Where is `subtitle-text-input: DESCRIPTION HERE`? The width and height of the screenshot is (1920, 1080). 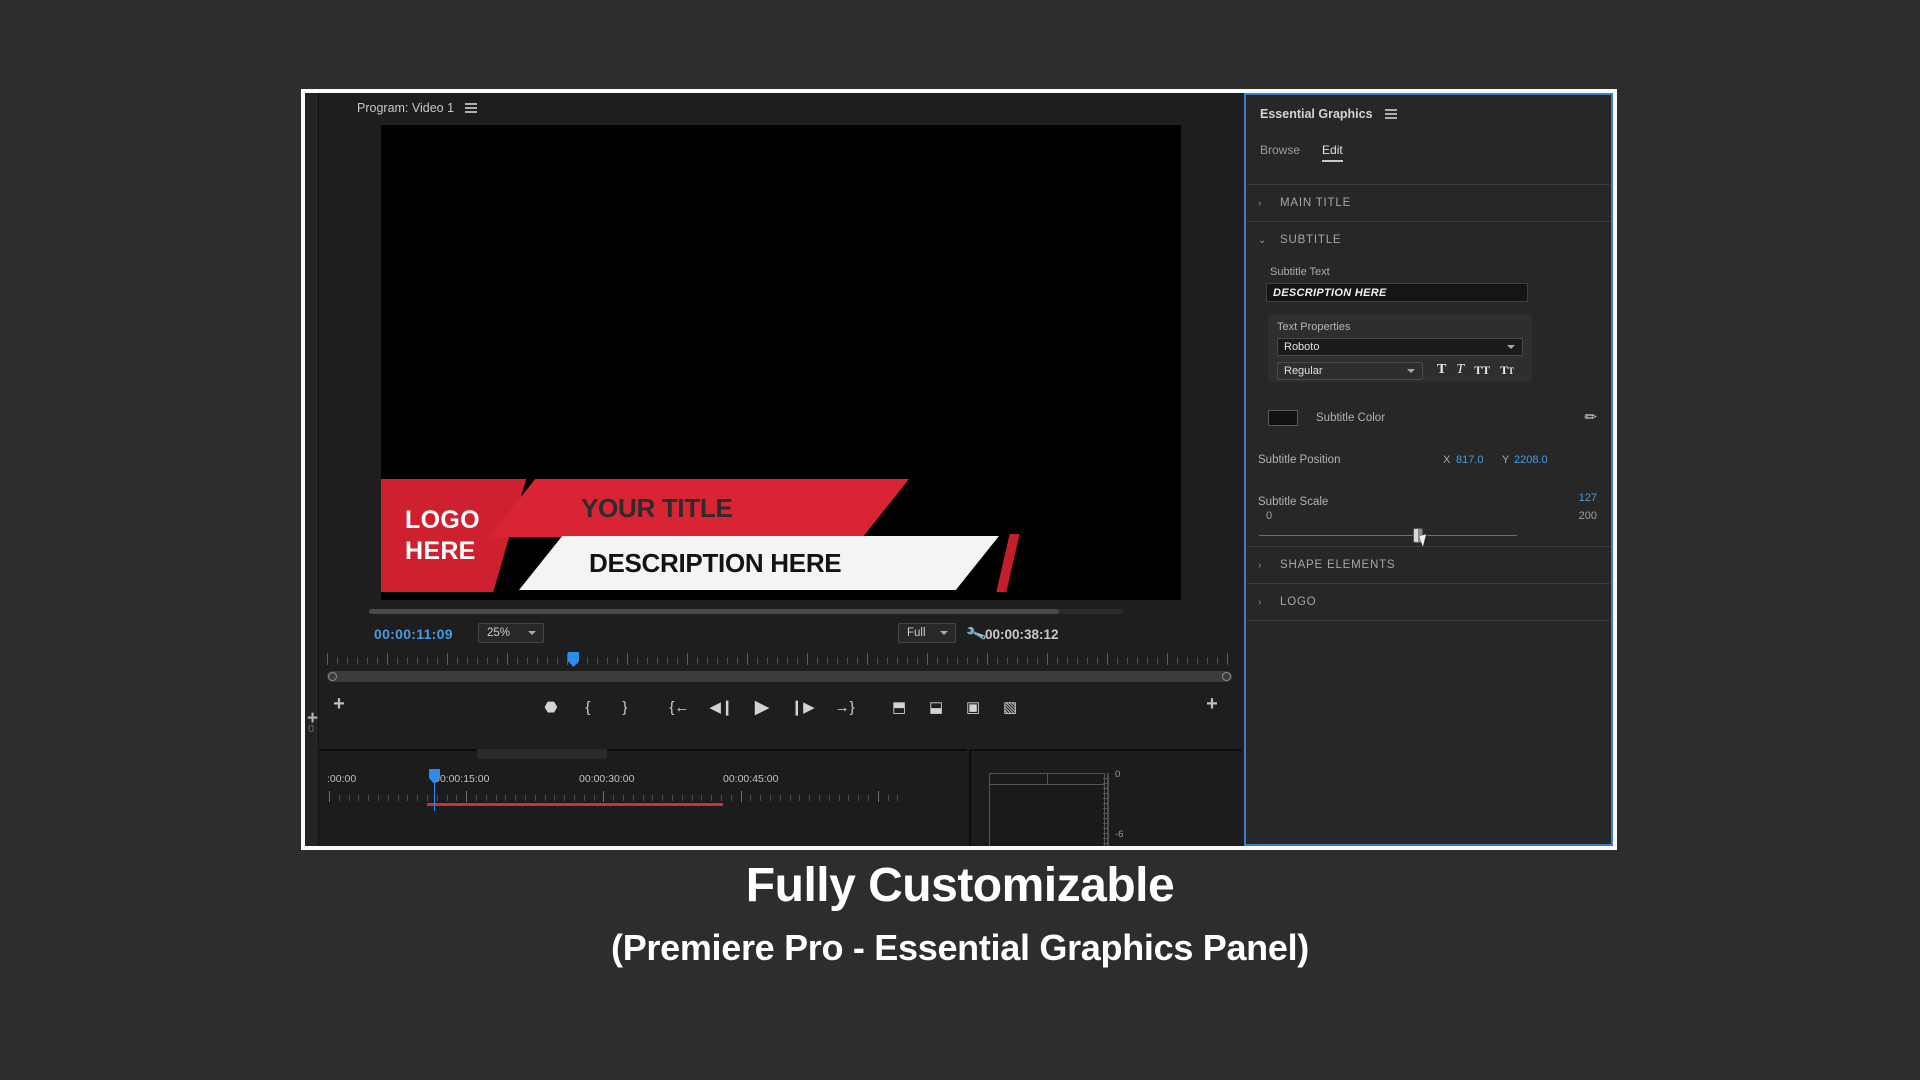 subtitle-text-input: DESCRIPTION HERE is located at coordinates (1397, 292).